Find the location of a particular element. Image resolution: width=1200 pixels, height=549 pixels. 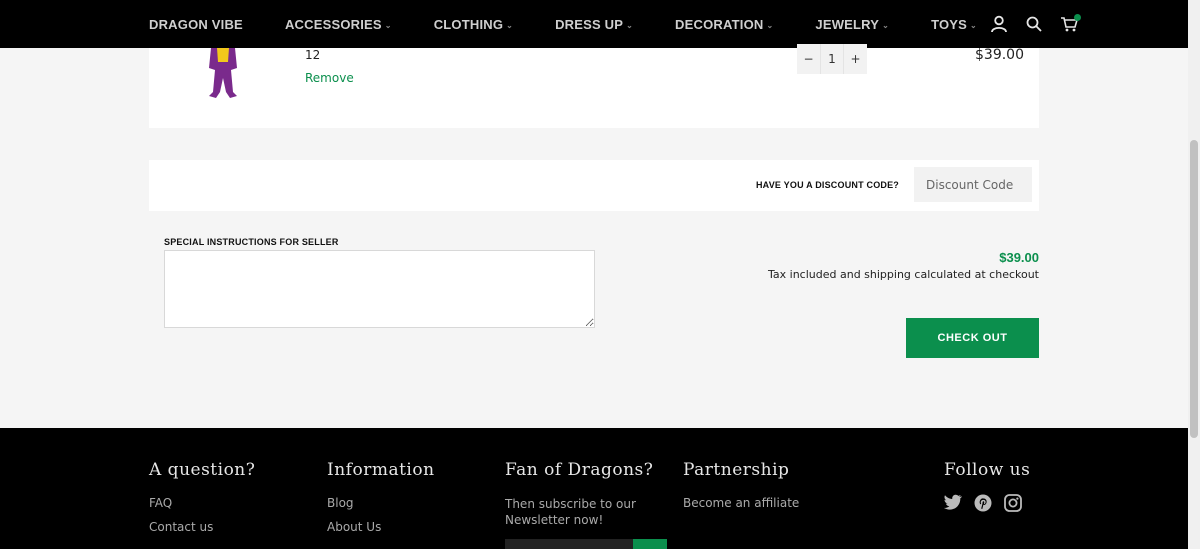

discount-panel: HAVE YOU A DISCOUNT CODE? is located at coordinates (594, 185).